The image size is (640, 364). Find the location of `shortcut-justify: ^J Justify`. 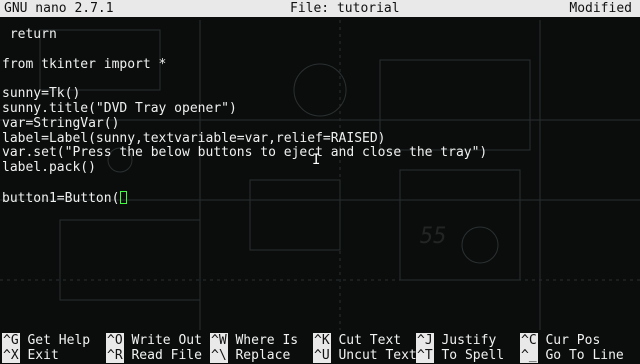

shortcut-justify: ^J Justify is located at coordinates (456, 341).